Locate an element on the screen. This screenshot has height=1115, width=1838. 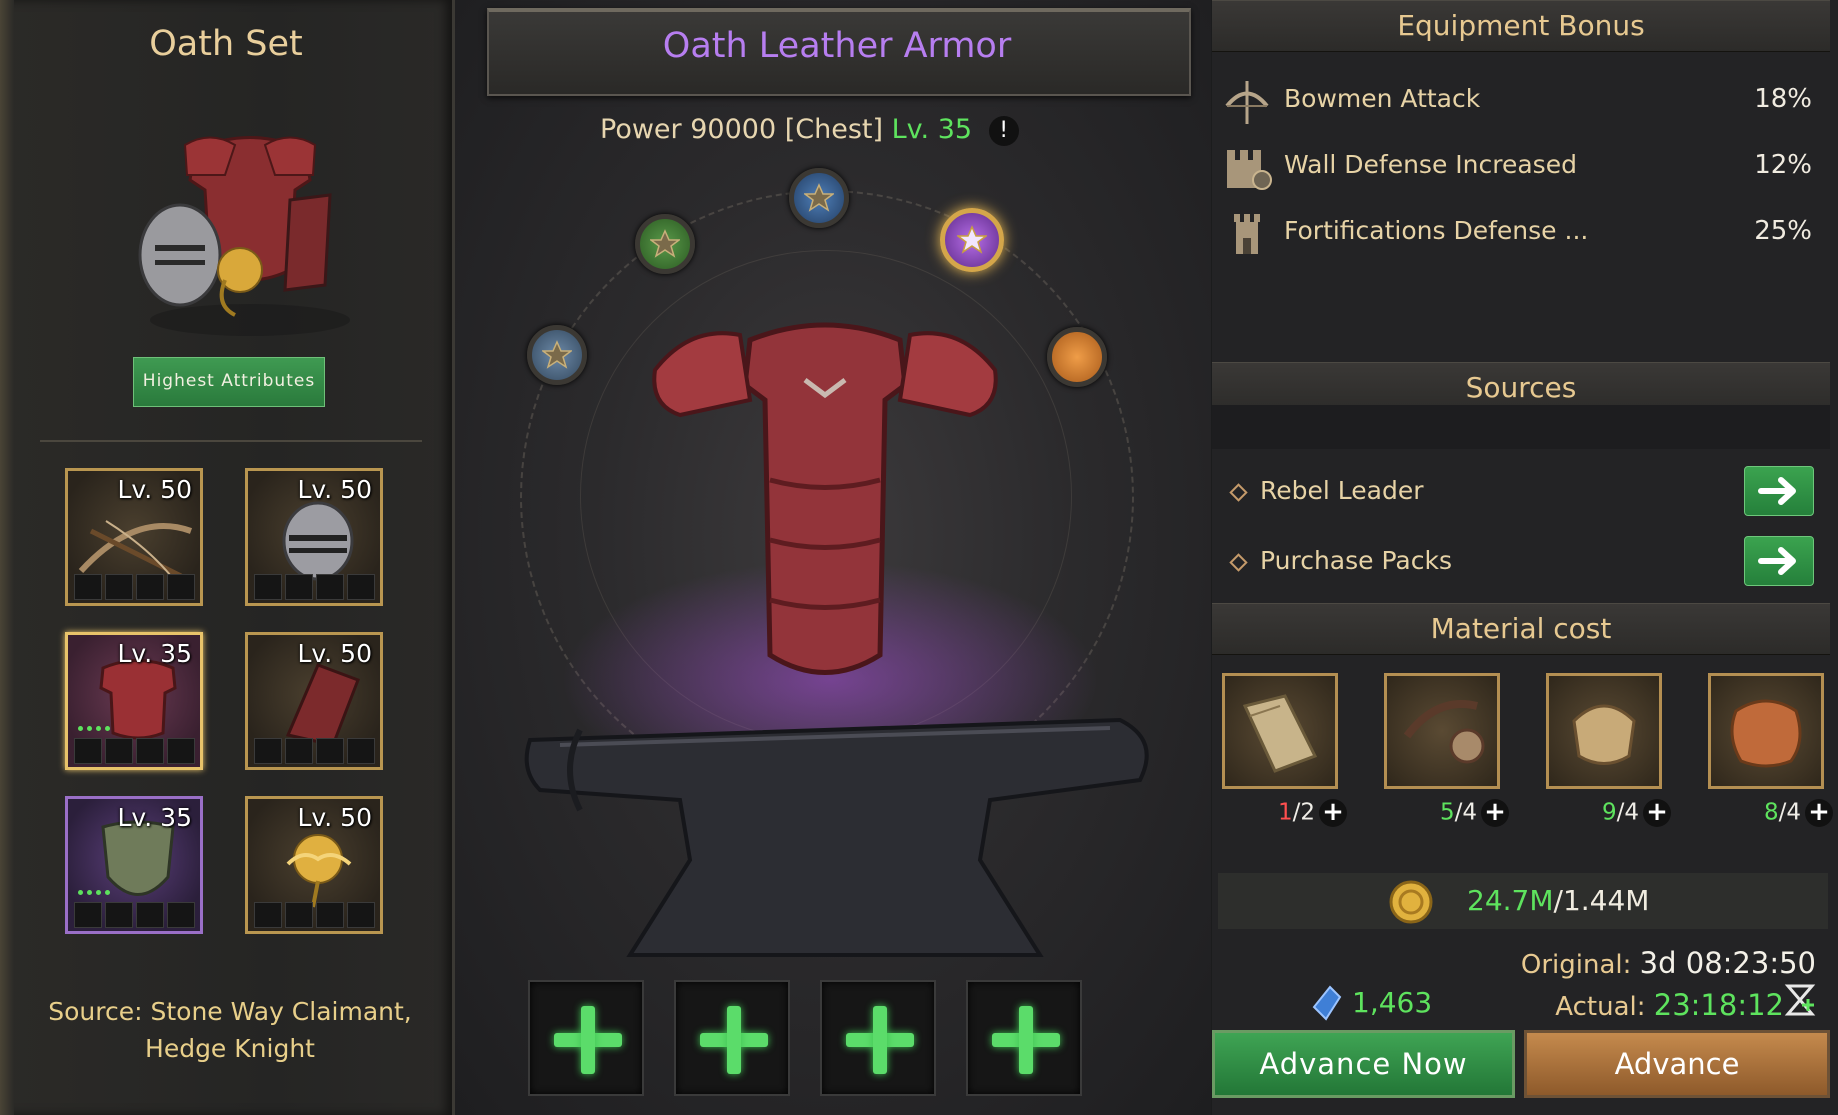
leather-scroll-icon is located at coordinates (1280, 733).